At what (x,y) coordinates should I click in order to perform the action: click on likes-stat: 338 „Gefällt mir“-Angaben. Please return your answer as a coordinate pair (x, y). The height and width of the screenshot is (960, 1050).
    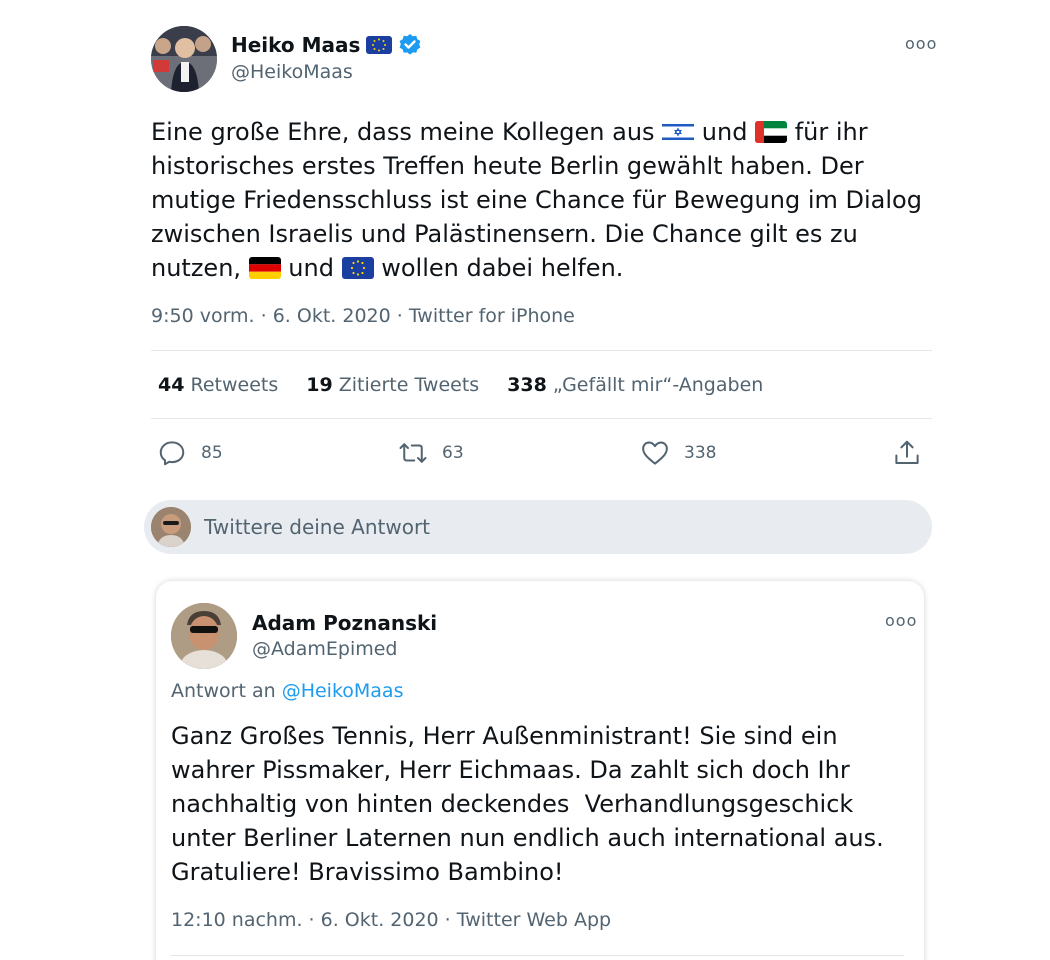
    Looking at the image, I should click on (635, 385).